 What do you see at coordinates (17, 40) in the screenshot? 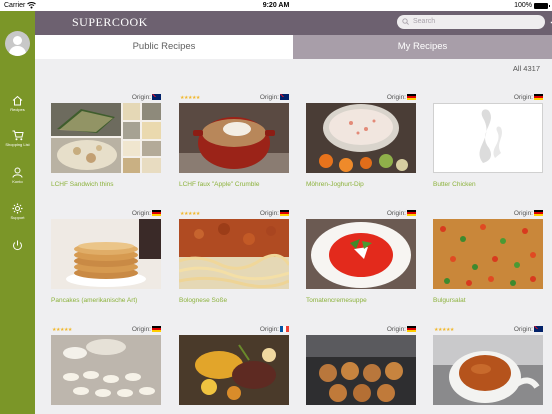
I see `avatar-head-shape` at bounding box center [17, 40].